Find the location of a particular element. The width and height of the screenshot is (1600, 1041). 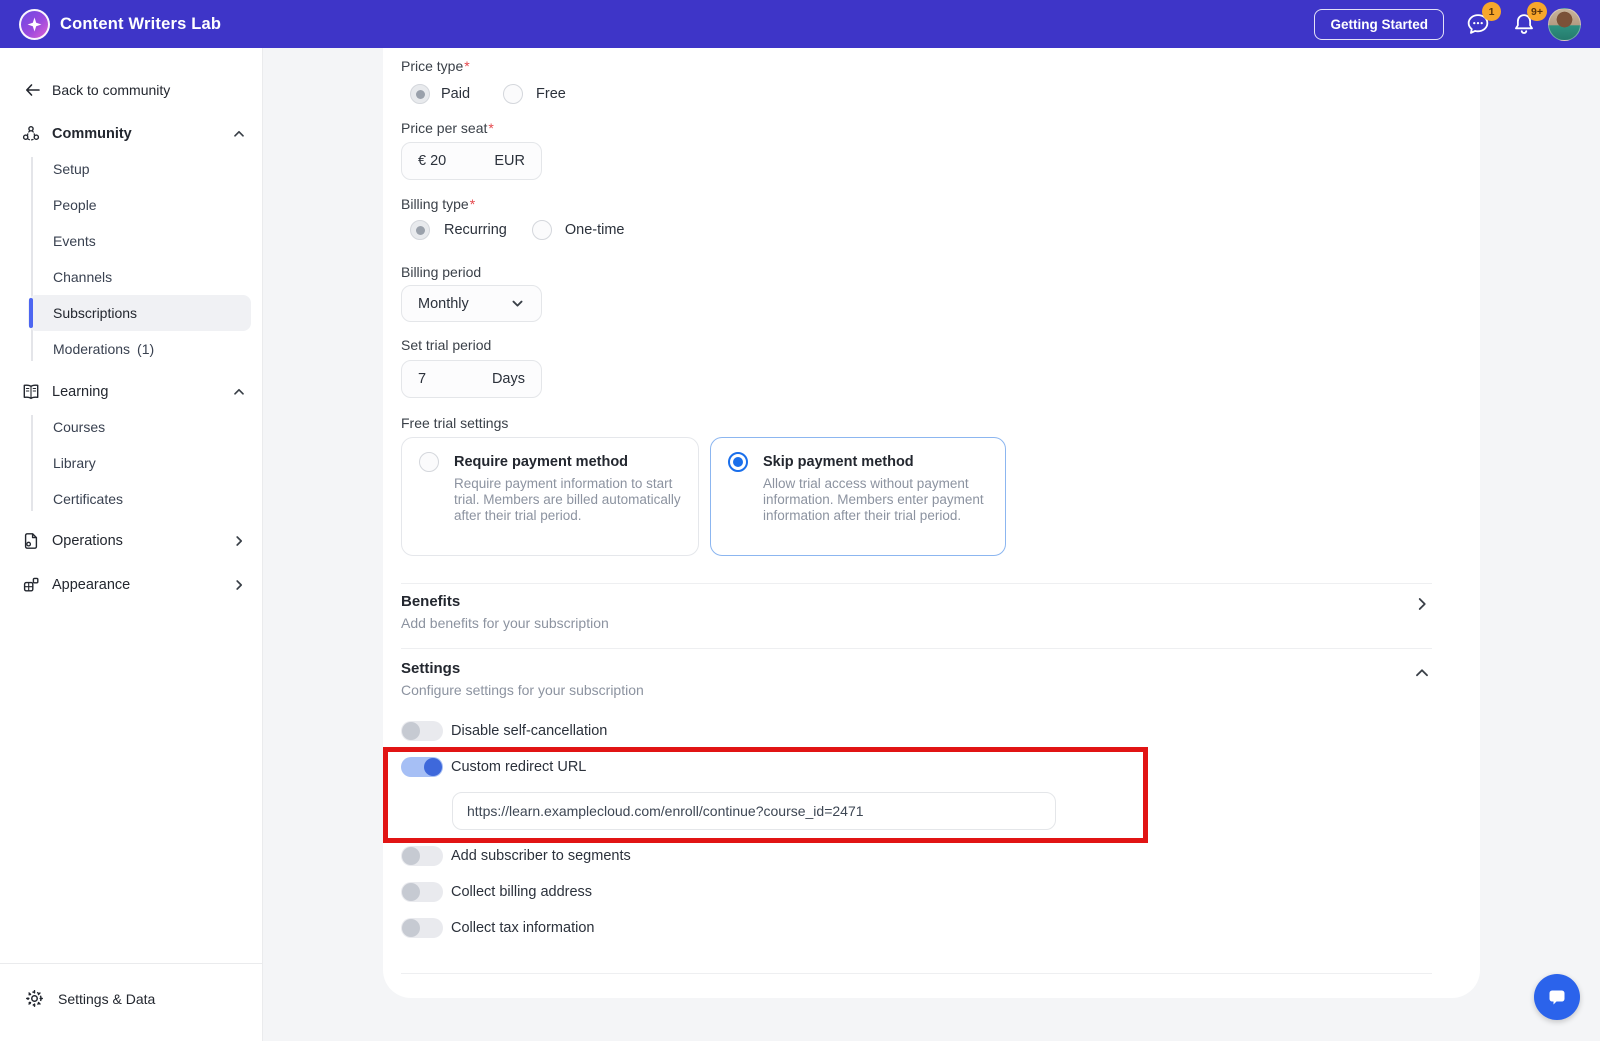

radio-paid is located at coordinates (420, 94).